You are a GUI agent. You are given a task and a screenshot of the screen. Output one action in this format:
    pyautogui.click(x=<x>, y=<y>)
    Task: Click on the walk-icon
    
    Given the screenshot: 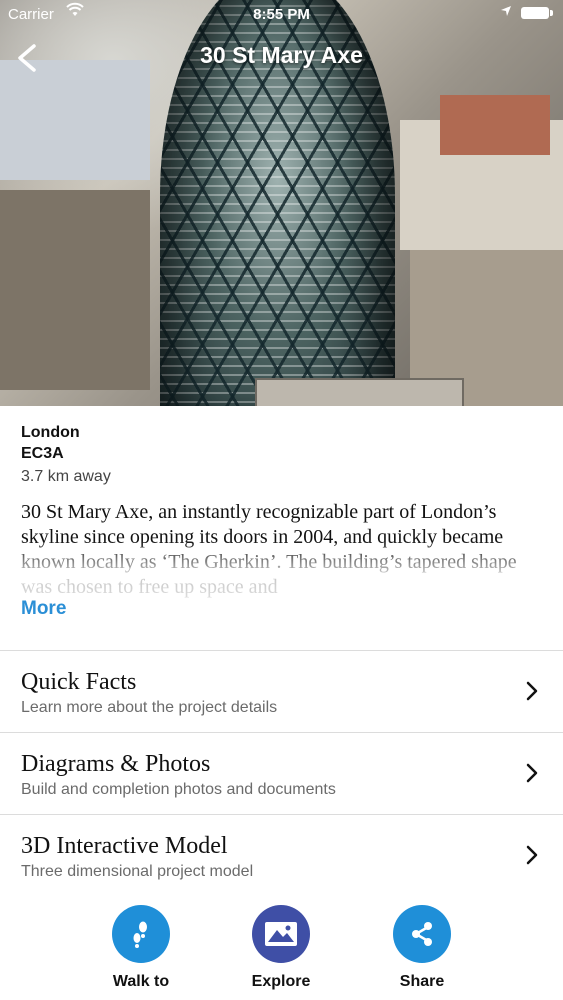 What is the action you would take?
    pyautogui.click(x=141, y=934)
    